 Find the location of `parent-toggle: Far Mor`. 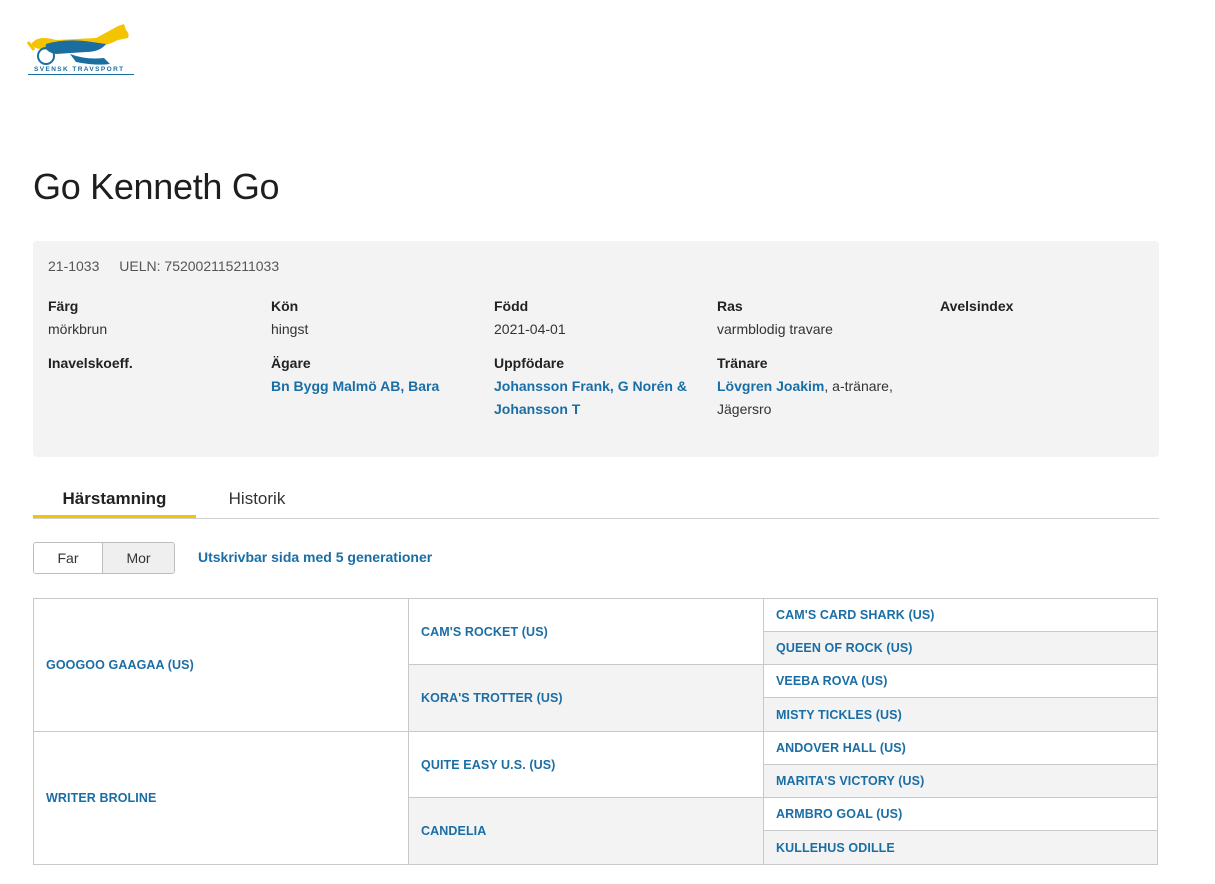

parent-toggle: Far Mor is located at coordinates (104, 558).